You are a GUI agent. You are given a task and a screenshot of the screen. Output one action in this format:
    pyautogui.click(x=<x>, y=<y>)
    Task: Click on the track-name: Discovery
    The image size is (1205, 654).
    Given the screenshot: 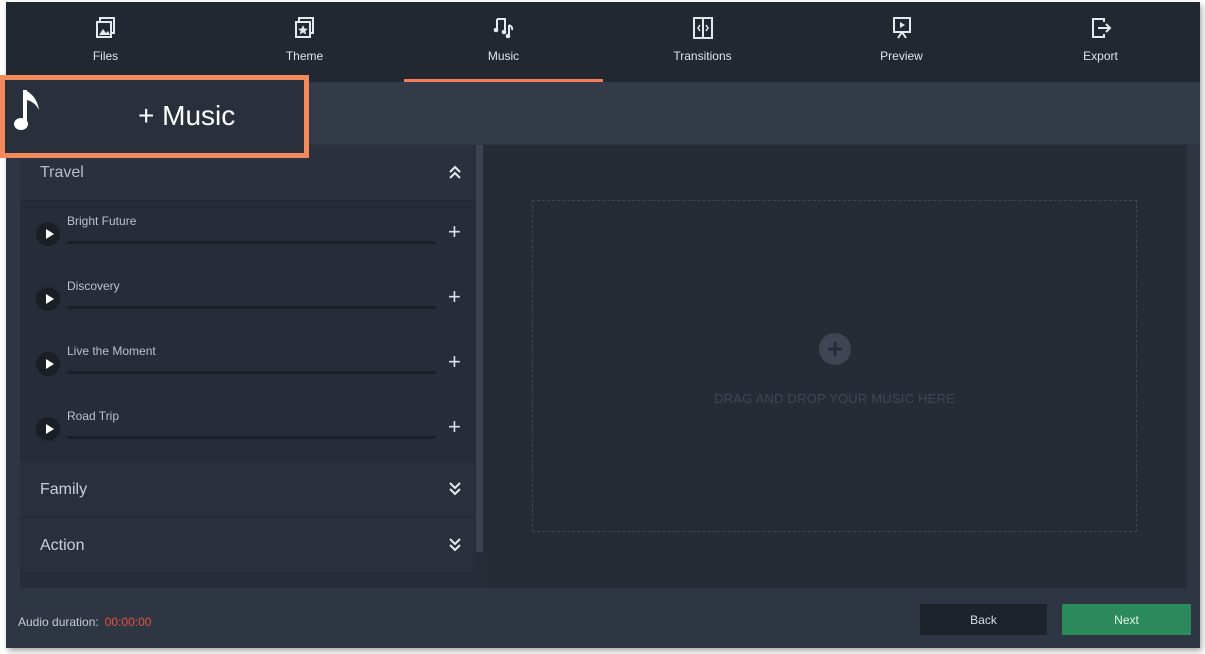 What is the action you would take?
    pyautogui.click(x=93, y=286)
    